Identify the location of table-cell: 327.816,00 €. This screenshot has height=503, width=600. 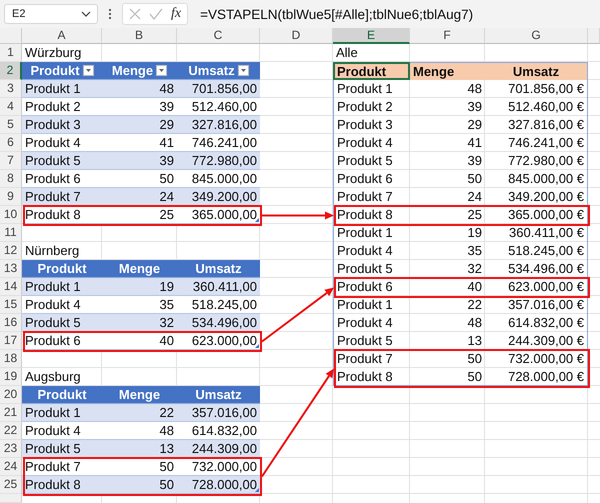
(536, 125).